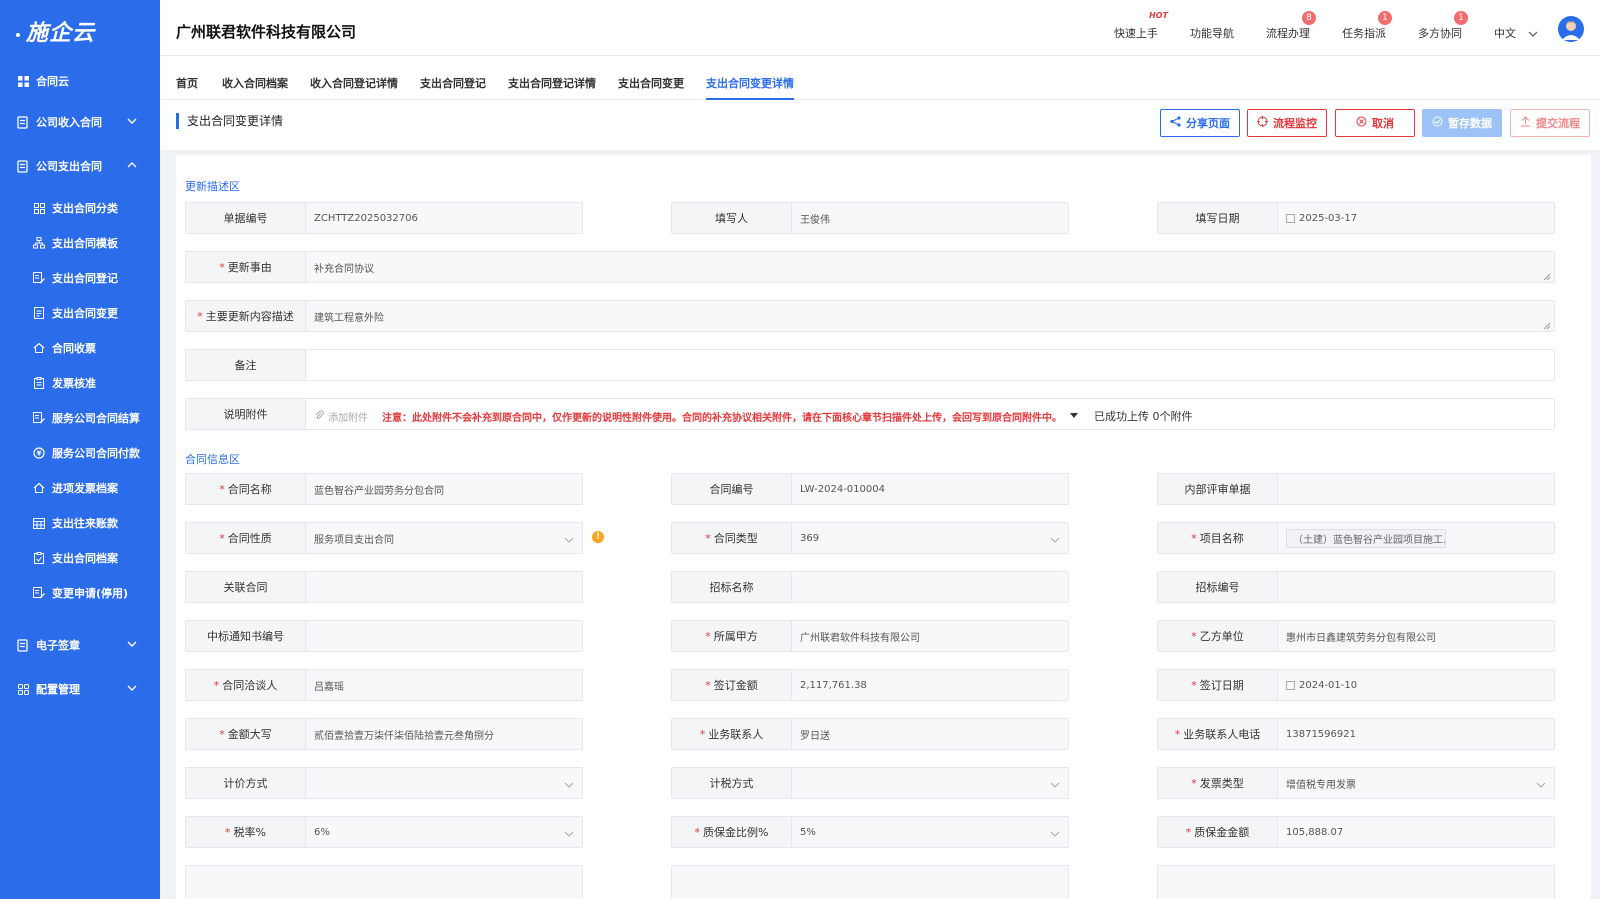 Image resolution: width=1600 pixels, height=899 pixels. Describe the element at coordinates (434, 489) in the screenshot. I see `contract-name-value: 蓝色智谷产业园劳务分包合同` at that location.